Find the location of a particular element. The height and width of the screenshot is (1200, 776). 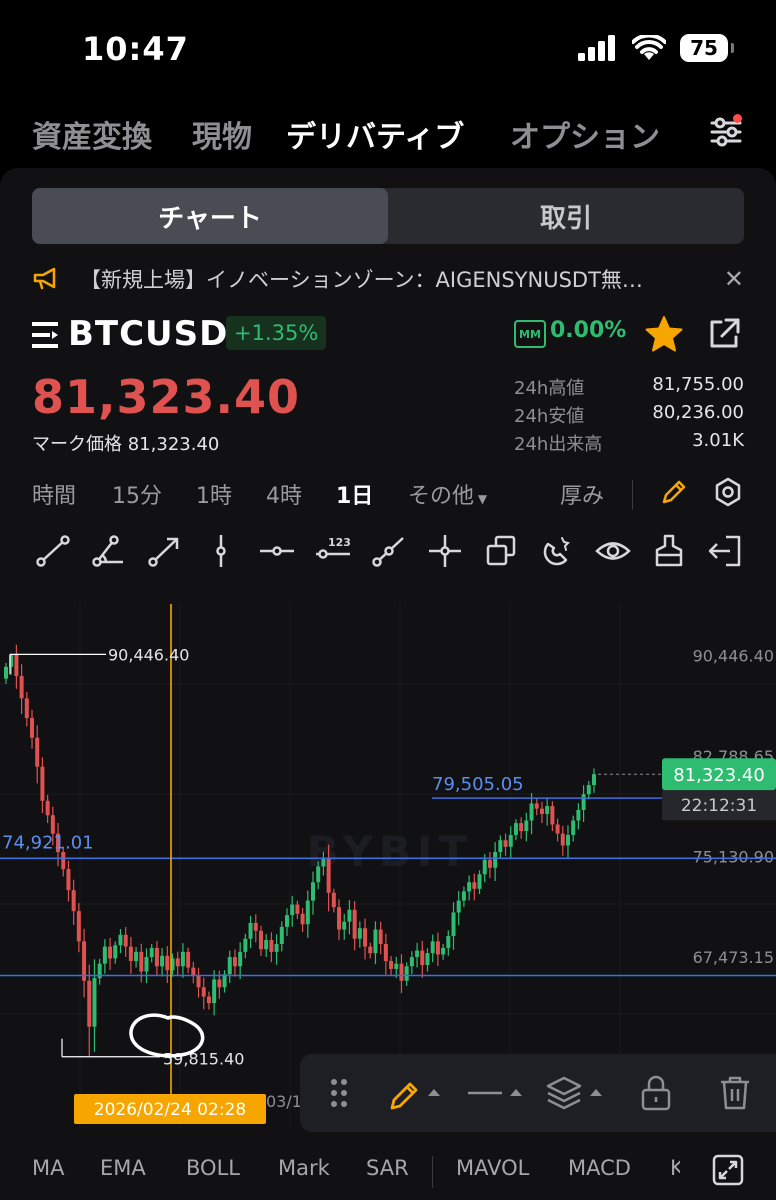

low-marker-label: 59,815.40 is located at coordinates (203, 1059).